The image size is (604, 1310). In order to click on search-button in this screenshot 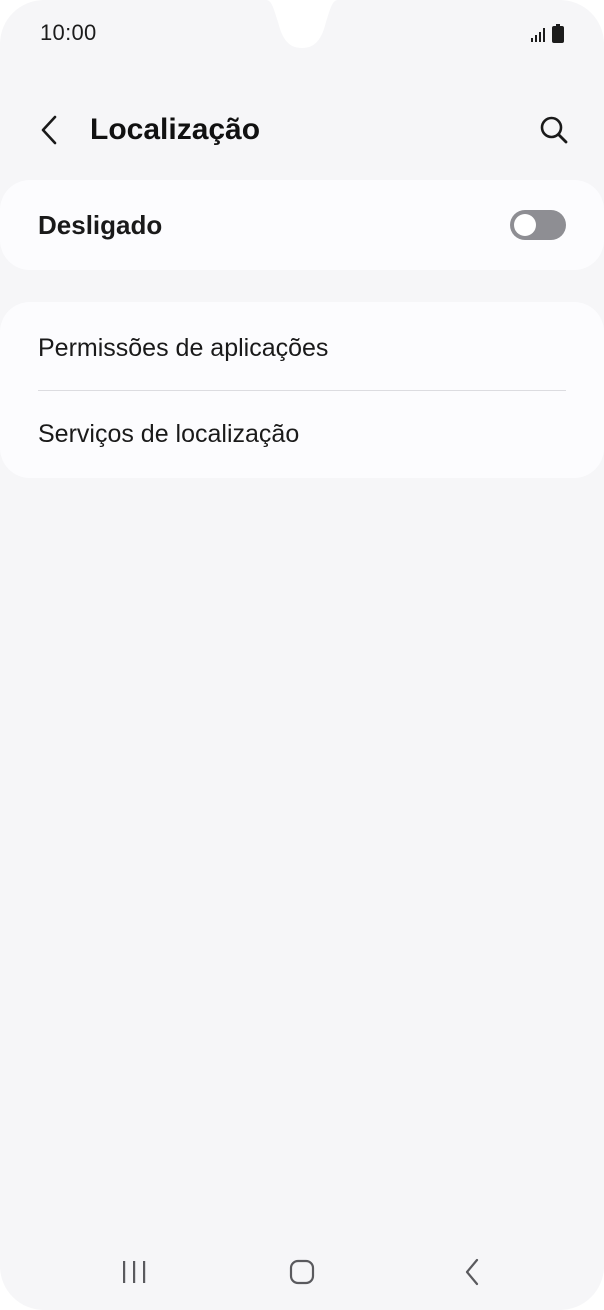, I will do `click(554, 130)`.